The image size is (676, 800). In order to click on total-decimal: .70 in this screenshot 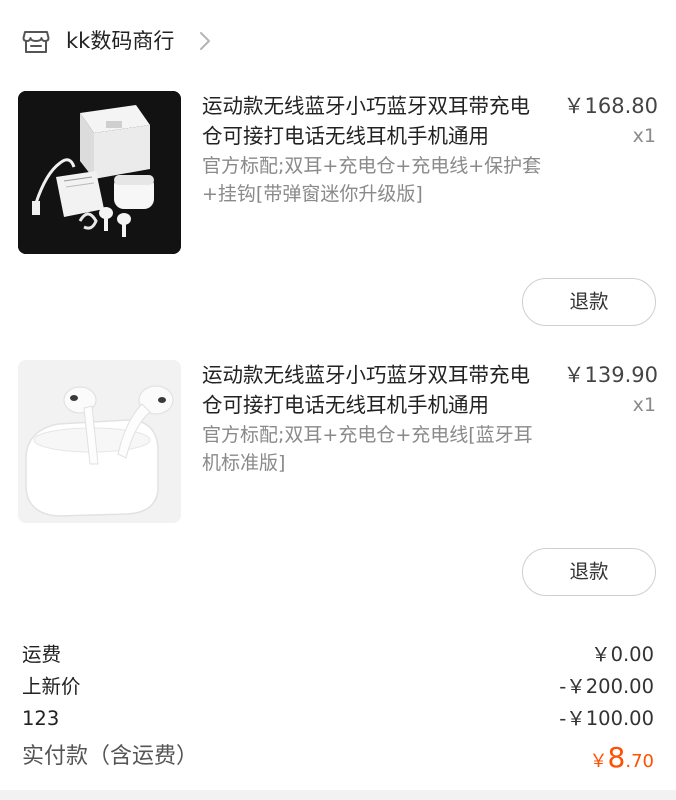, I will do `click(639, 761)`.